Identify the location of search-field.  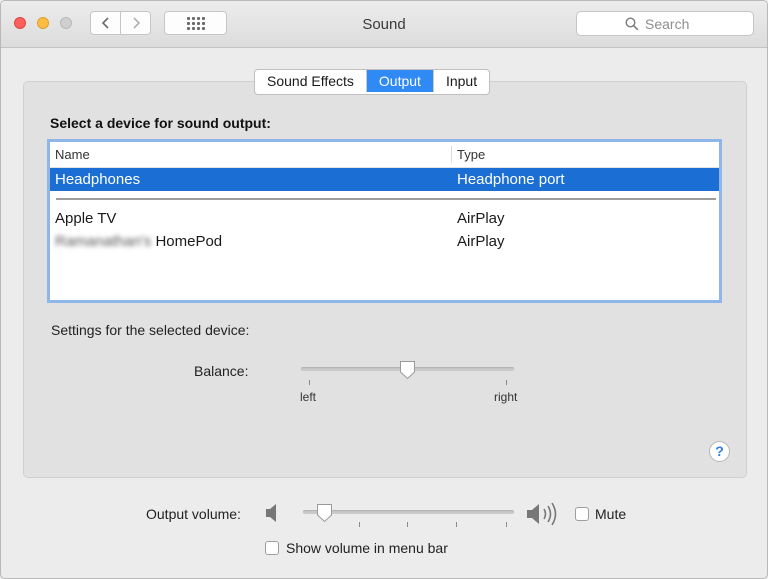
(665, 23).